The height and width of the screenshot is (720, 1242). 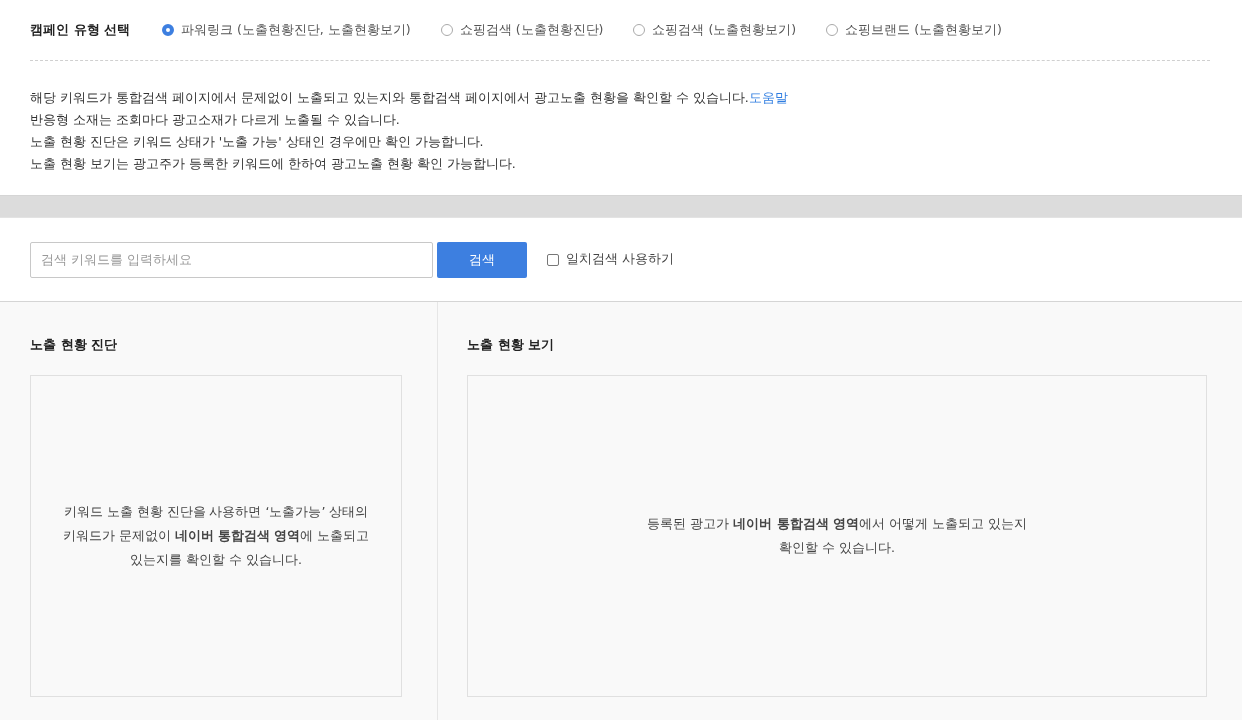 I want to click on search-field: 검색 키워드를 입력하세요, so click(x=231, y=259).